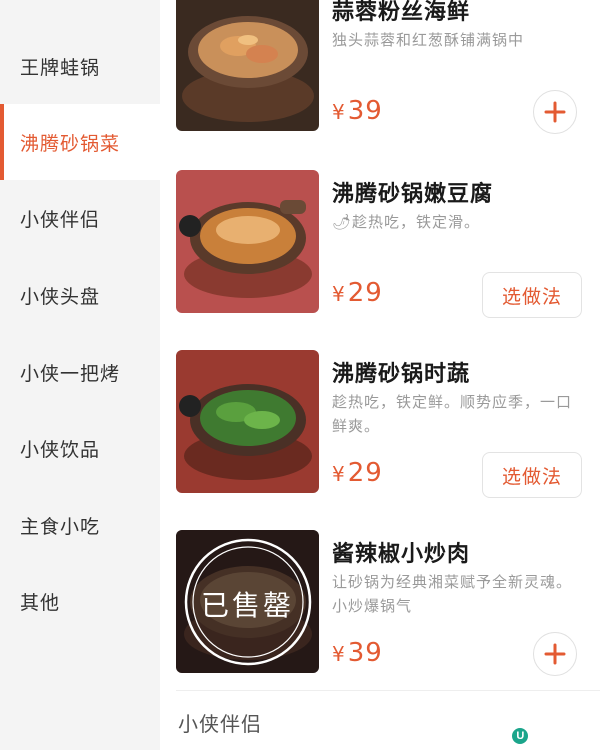 The height and width of the screenshot is (750, 600). What do you see at coordinates (80, 66) in the screenshot?
I see `sidebar-item-wangpai-wa-guo: 王牌蛙锅` at bounding box center [80, 66].